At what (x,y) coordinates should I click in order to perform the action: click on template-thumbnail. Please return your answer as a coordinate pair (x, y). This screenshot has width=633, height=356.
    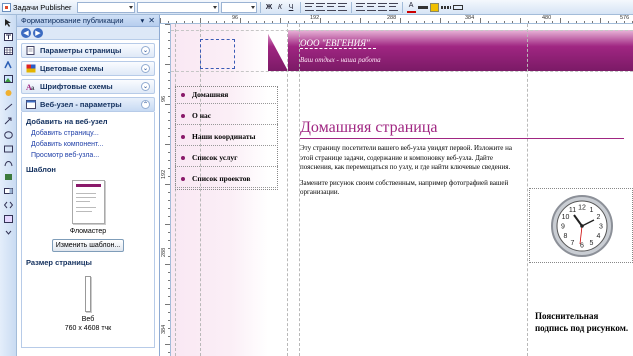
    Looking at the image, I should click on (88, 202).